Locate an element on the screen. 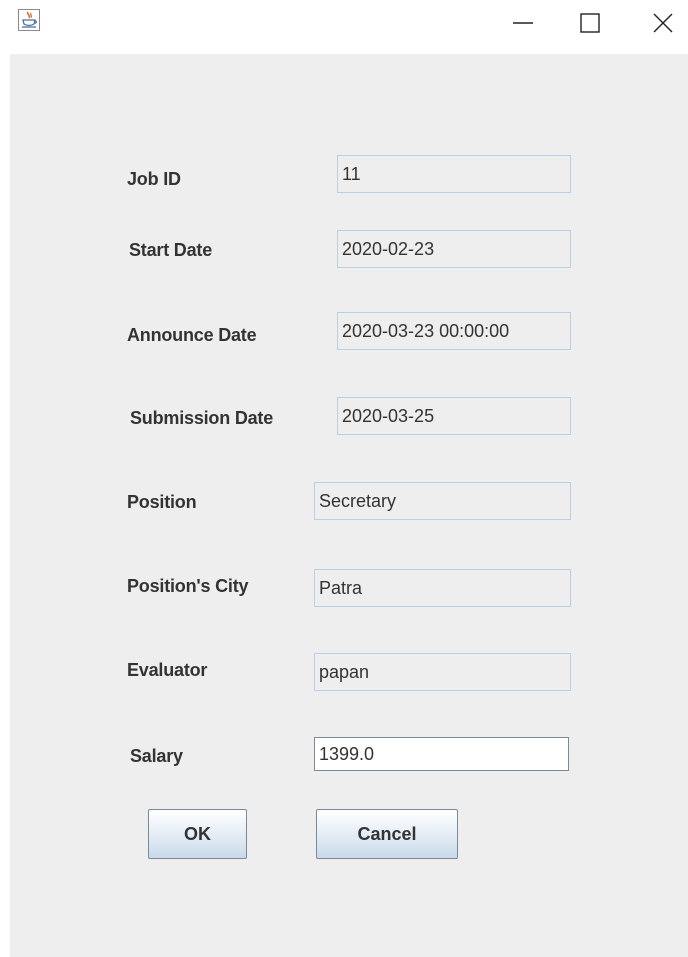 Image resolution: width=688 pixels, height=957 pixels. java-cup-icon is located at coordinates (29, 20).